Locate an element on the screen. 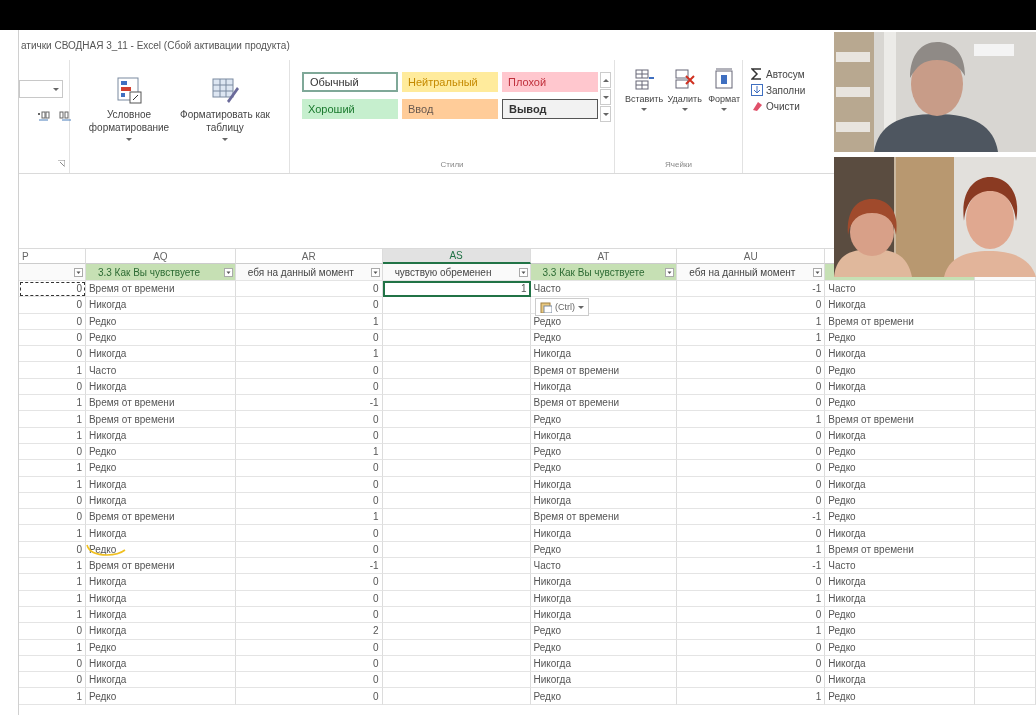 The height and width of the screenshot is (715, 1036). header-cell: ебя на данный момент is located at coordinates (751, 272).